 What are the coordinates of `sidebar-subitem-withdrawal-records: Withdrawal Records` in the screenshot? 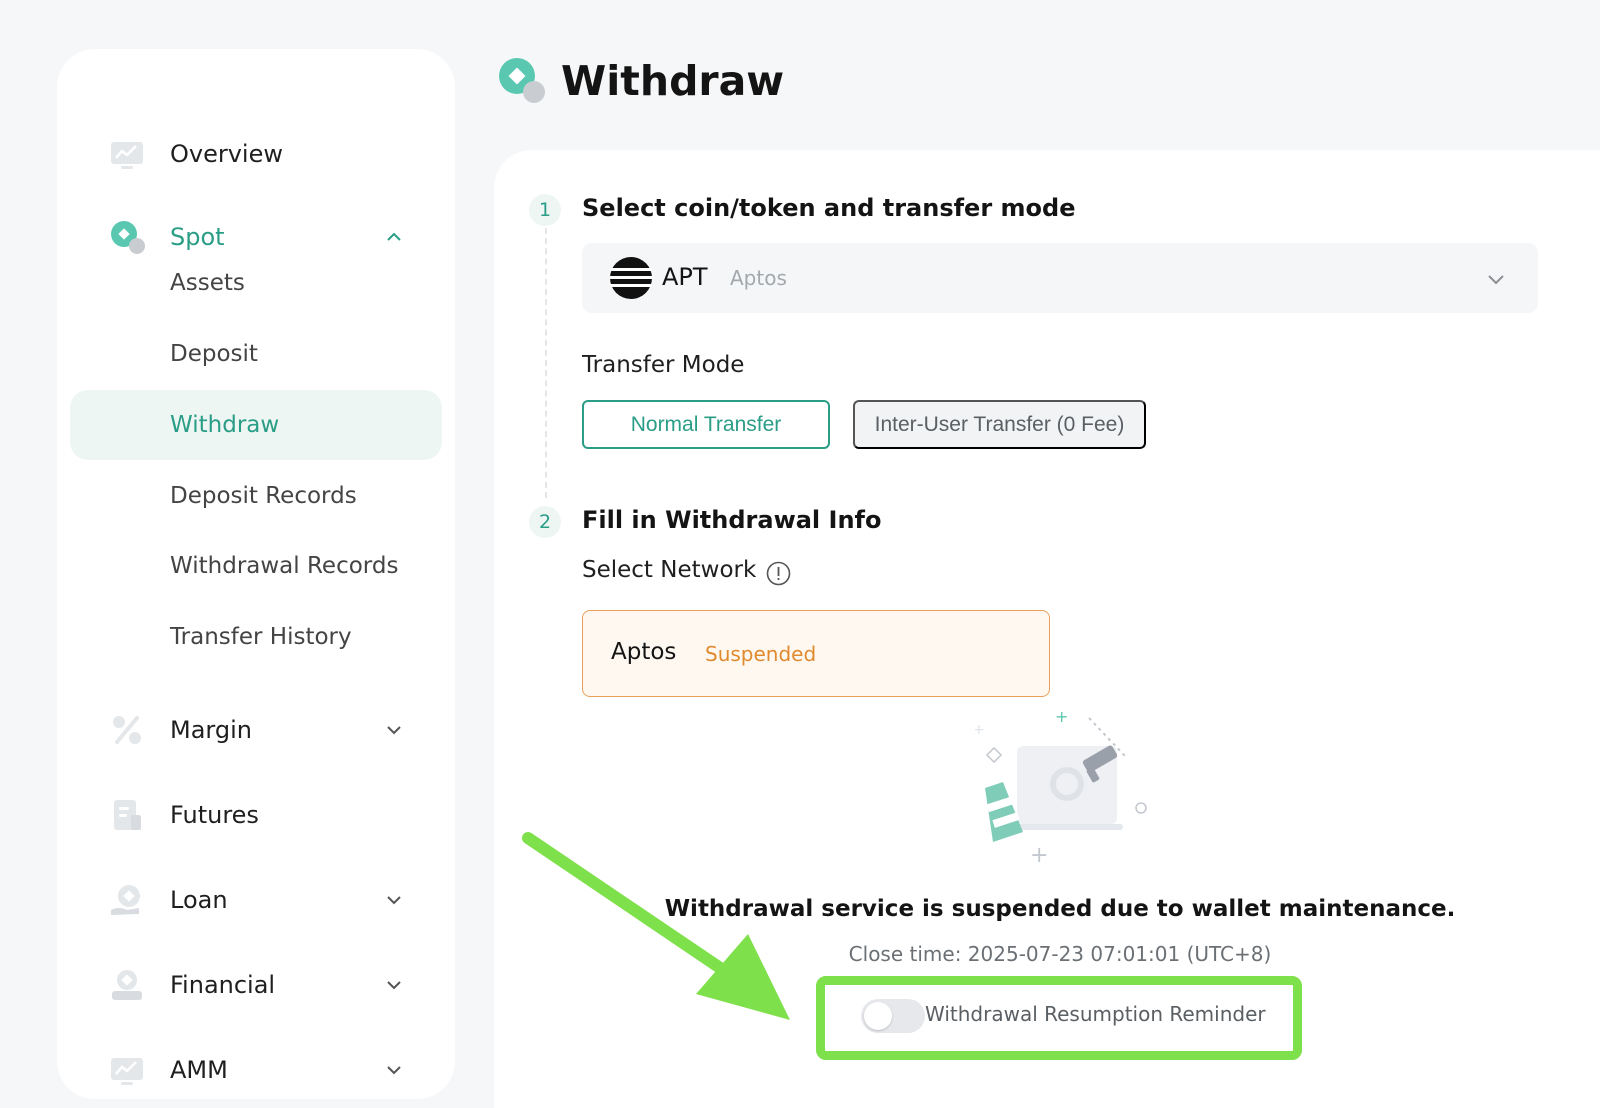 It's located at (256, 566).